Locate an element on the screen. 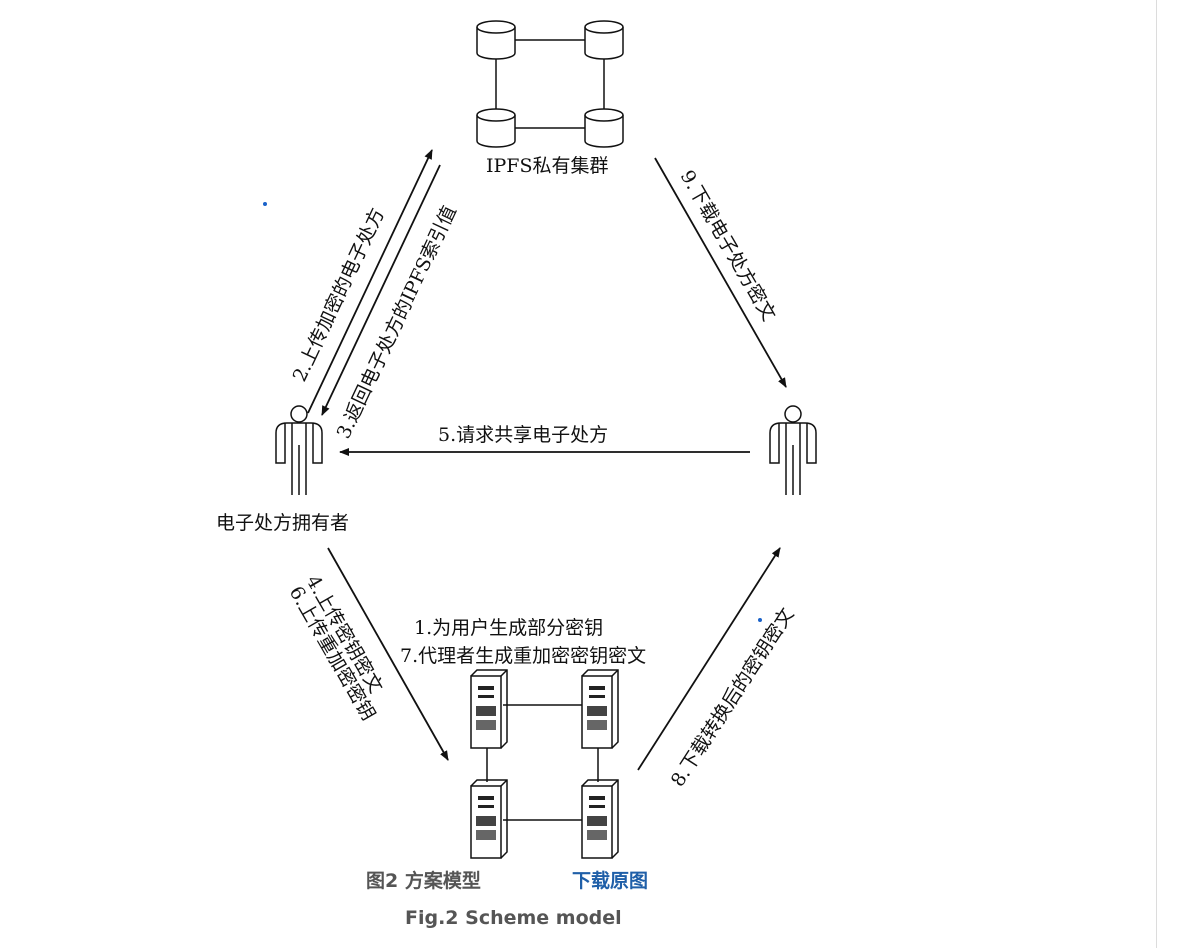 Image resolution: width=1187 pixels, height=948 pixels. edge-label-3: 3.返回电子处方的IPFS索引值 is located at coordinates (397, 322).